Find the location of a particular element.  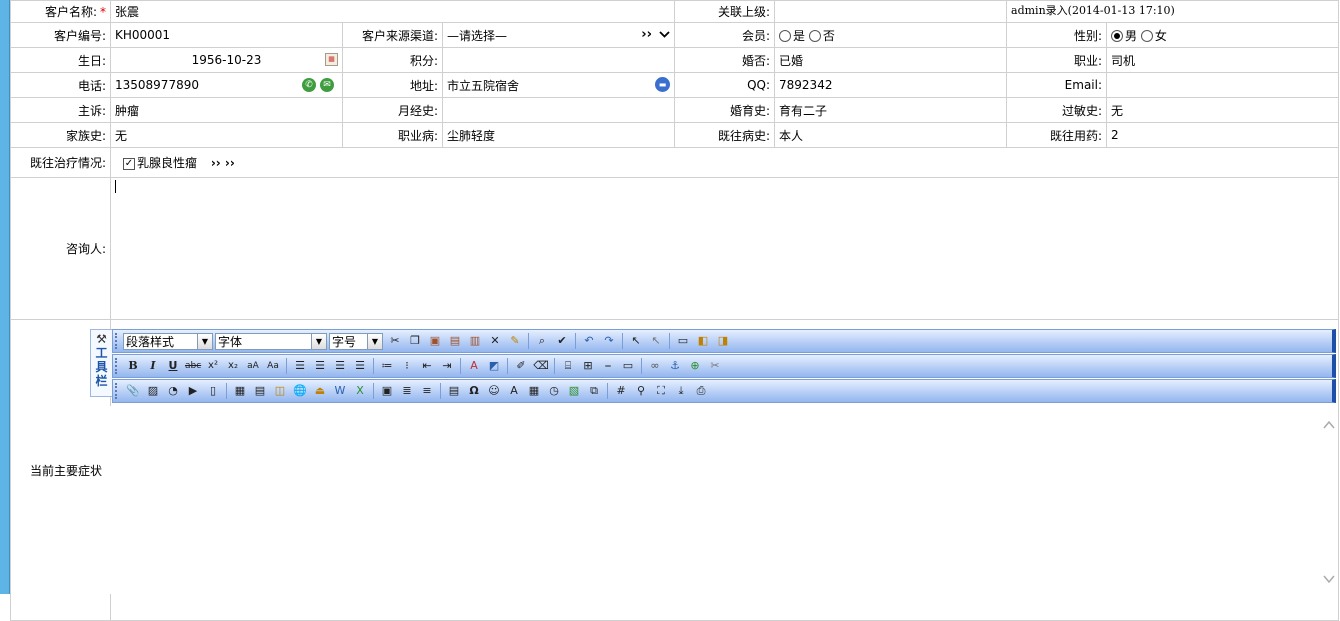

lowercase-icon: Aa is located at coordinates (273, 366).